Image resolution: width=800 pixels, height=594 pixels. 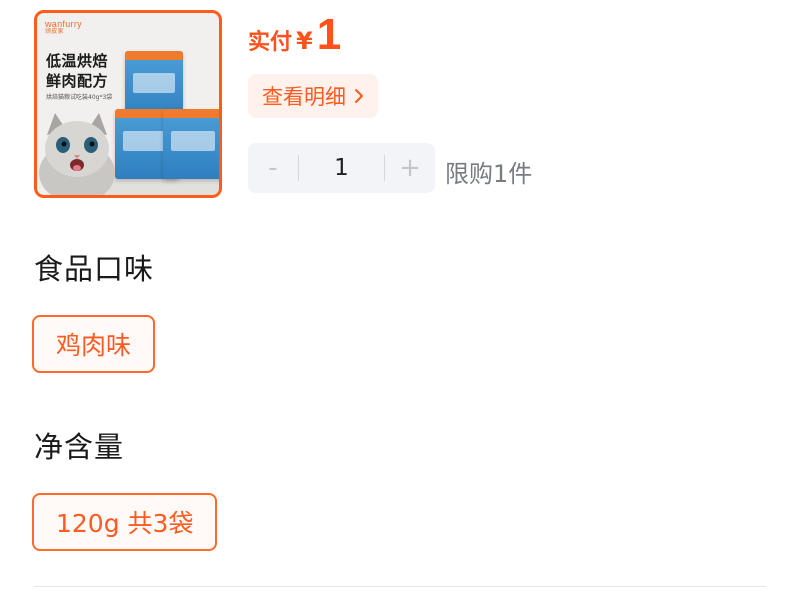 I want to click on quantity-stepper: - 1 +, so click(x=341, y=168).